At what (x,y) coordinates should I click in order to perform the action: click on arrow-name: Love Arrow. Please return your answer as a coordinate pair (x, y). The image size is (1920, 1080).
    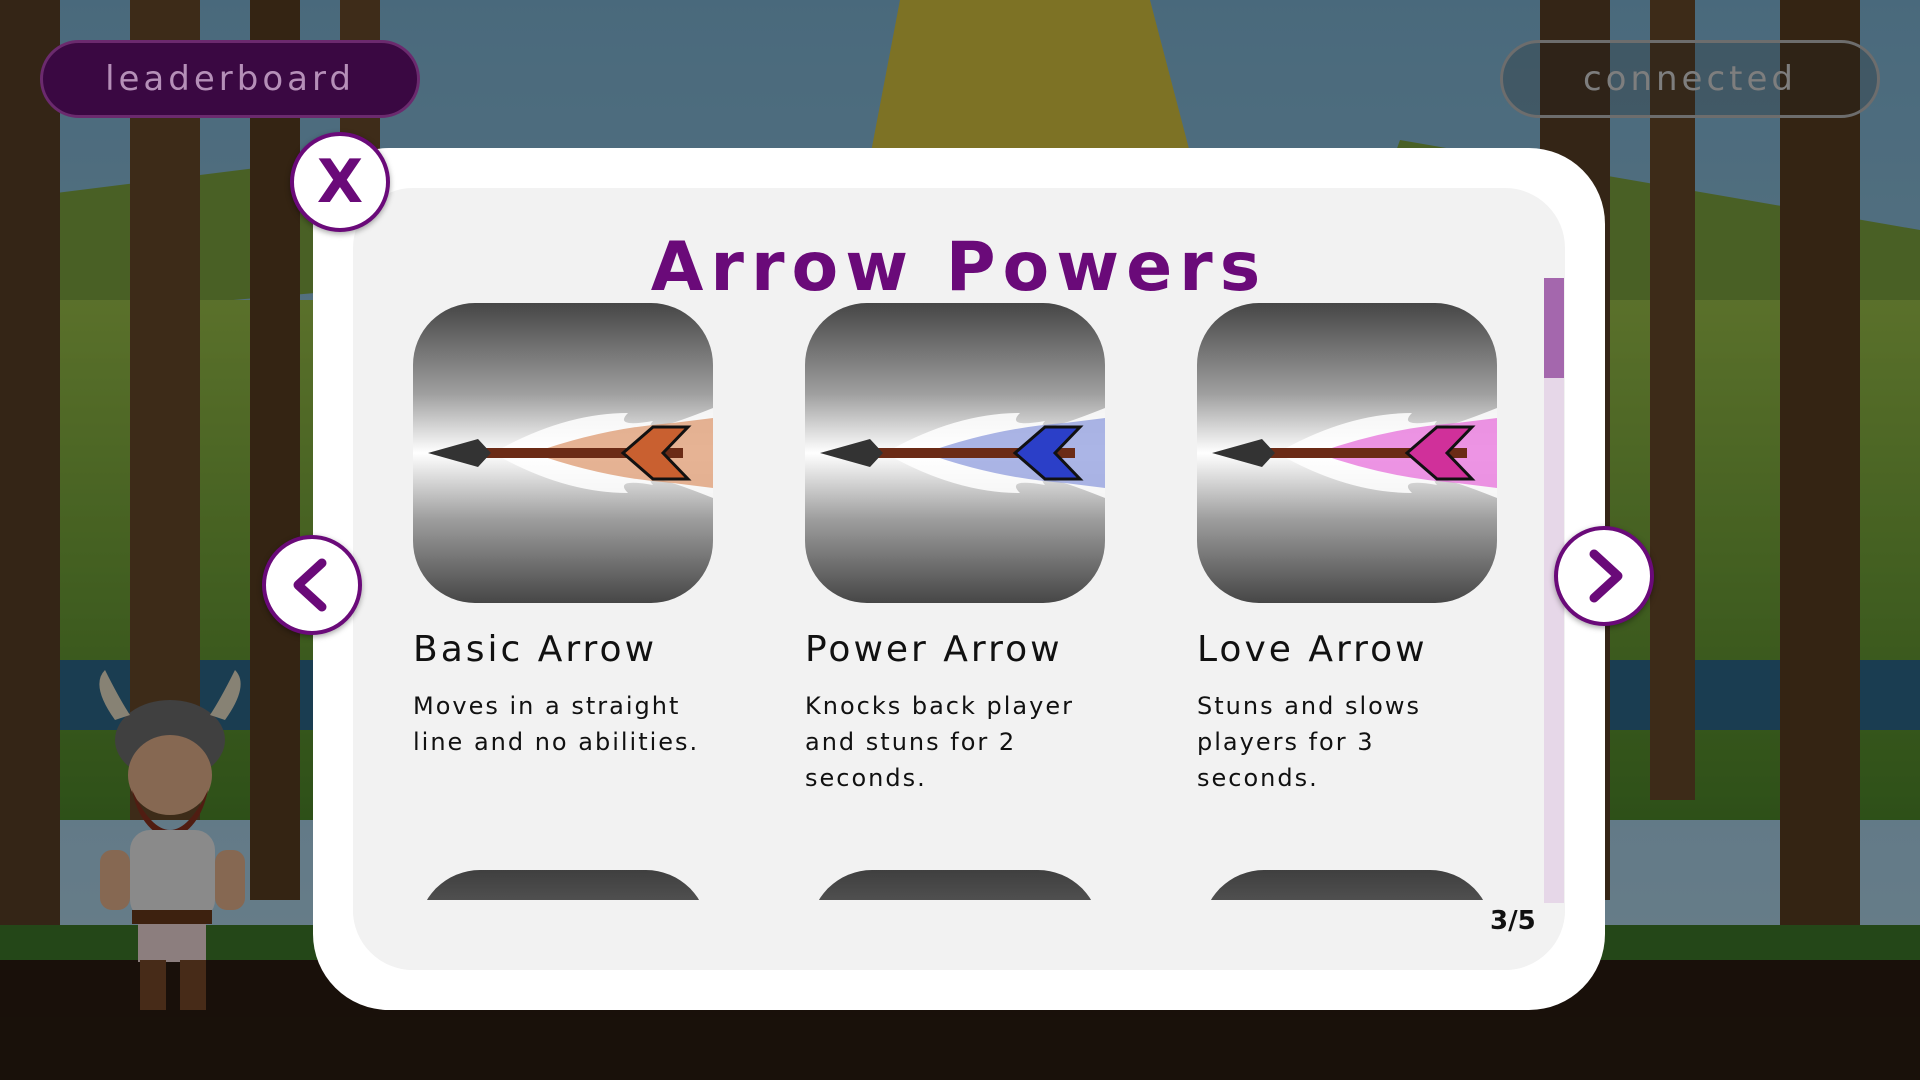
    Looking at the image, I should click on (1312, 649).